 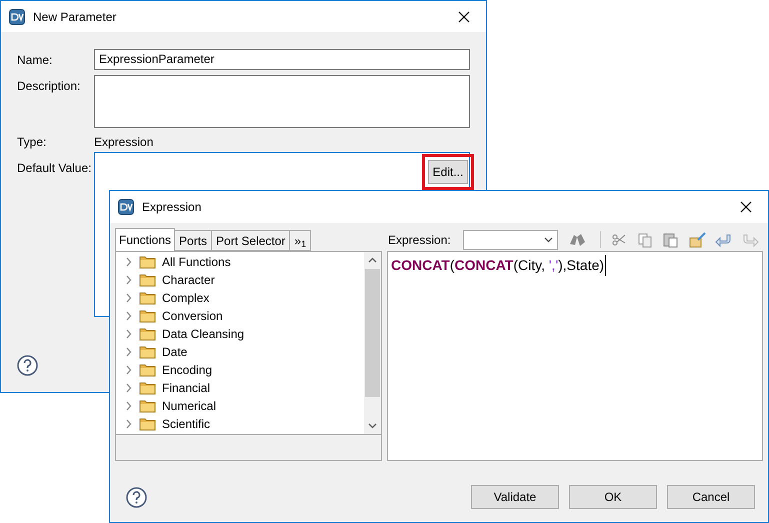 What do you see at coordinates (175, 352) in the screenshot?
I see `tree-item: Date` at bounding box center [175, 352].